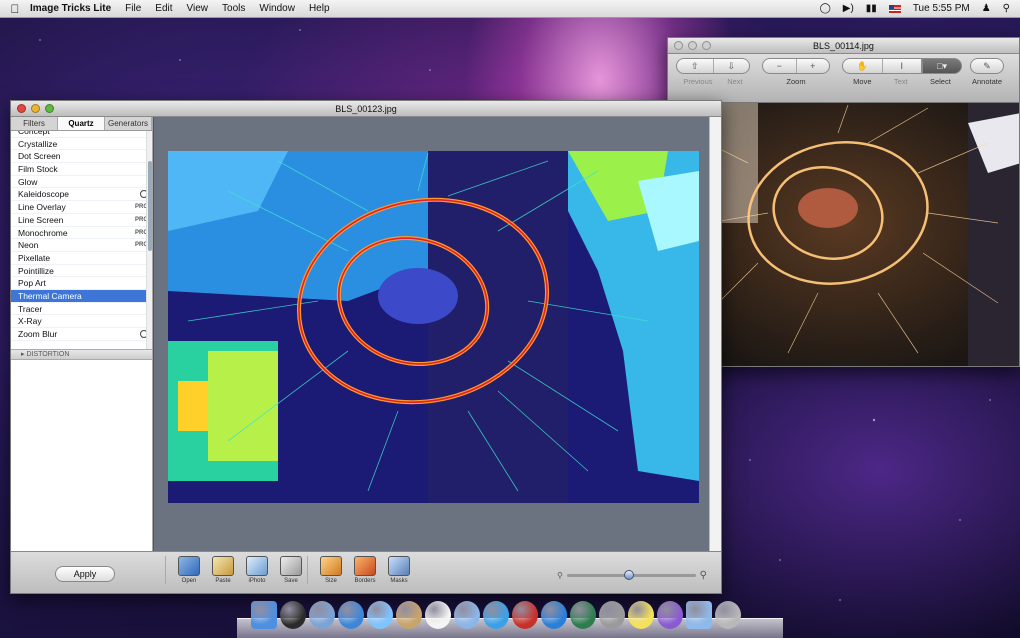 The image size is (1020, 638). What do you see at coordinates (560, 575) in the screenshot?
I see `zoom-out-magnifier-icon: ⚲` at bounding box center [560, 575].